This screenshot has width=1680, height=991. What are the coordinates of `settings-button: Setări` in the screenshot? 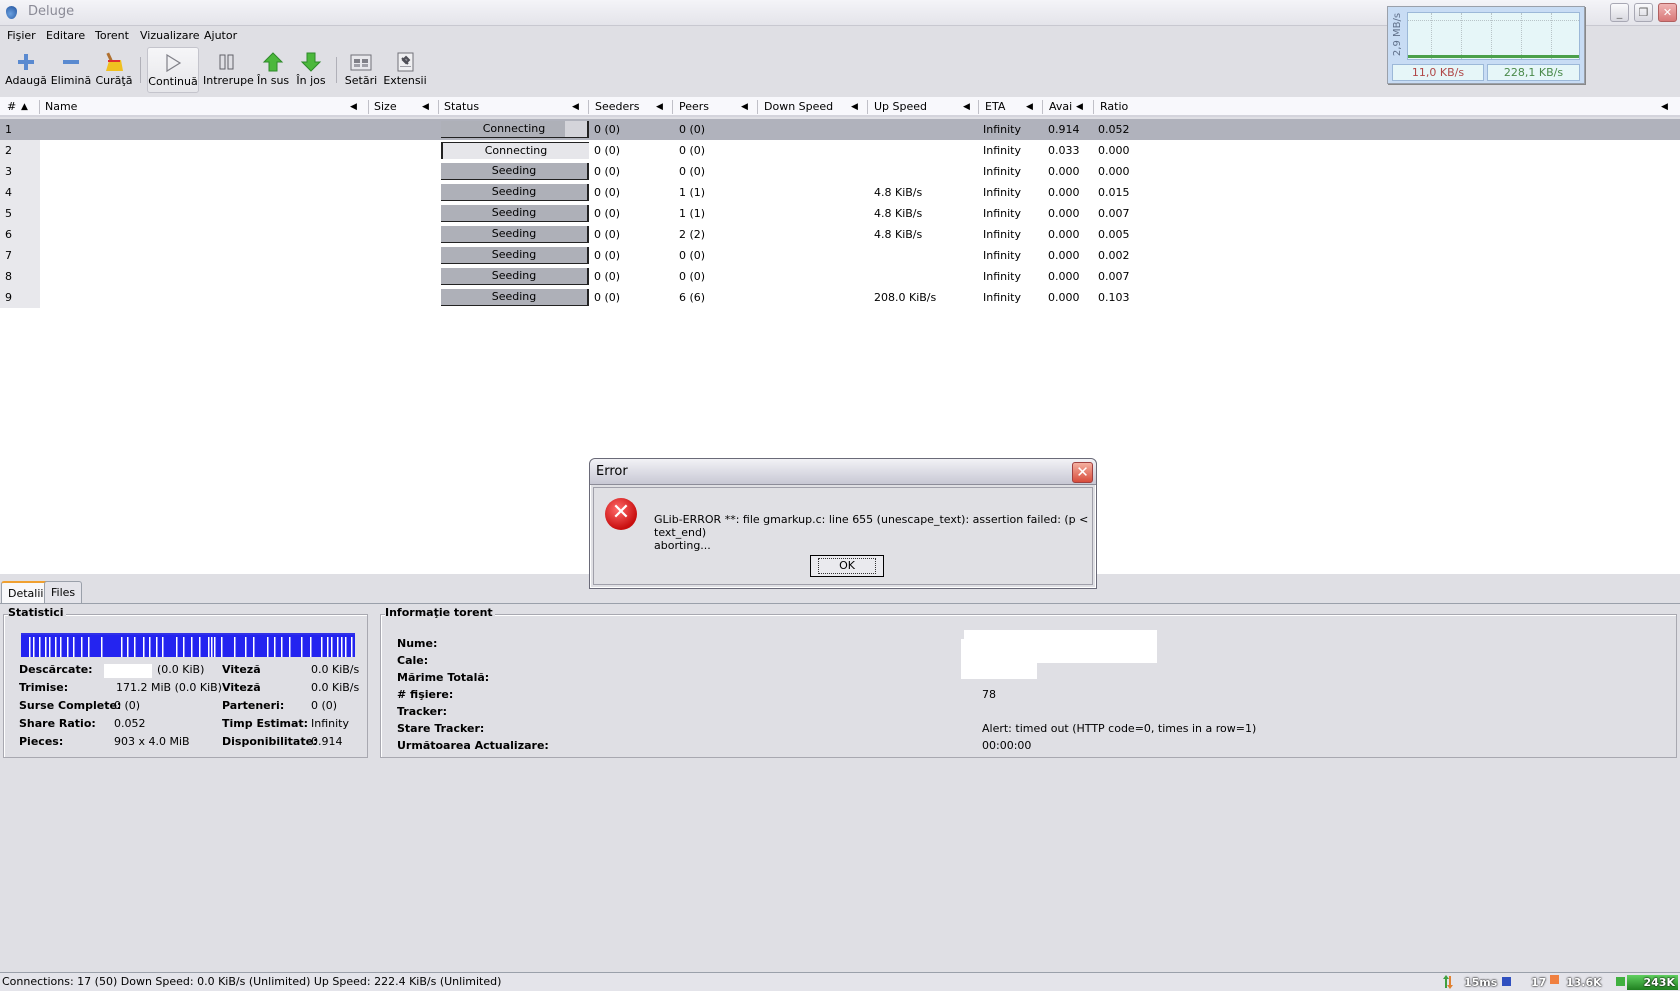 It's located at (361, 70).